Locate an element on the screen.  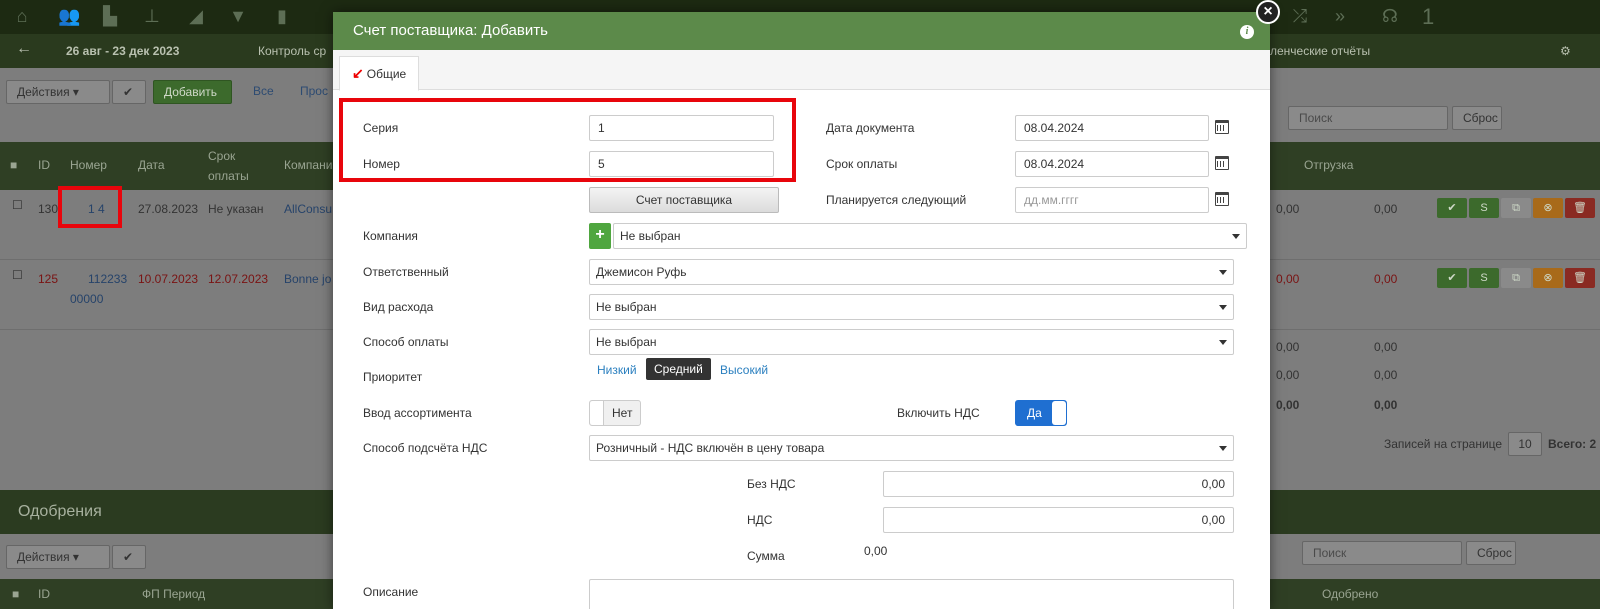
approvals-col-period: ФП Период is located at coordinates (173, 594).